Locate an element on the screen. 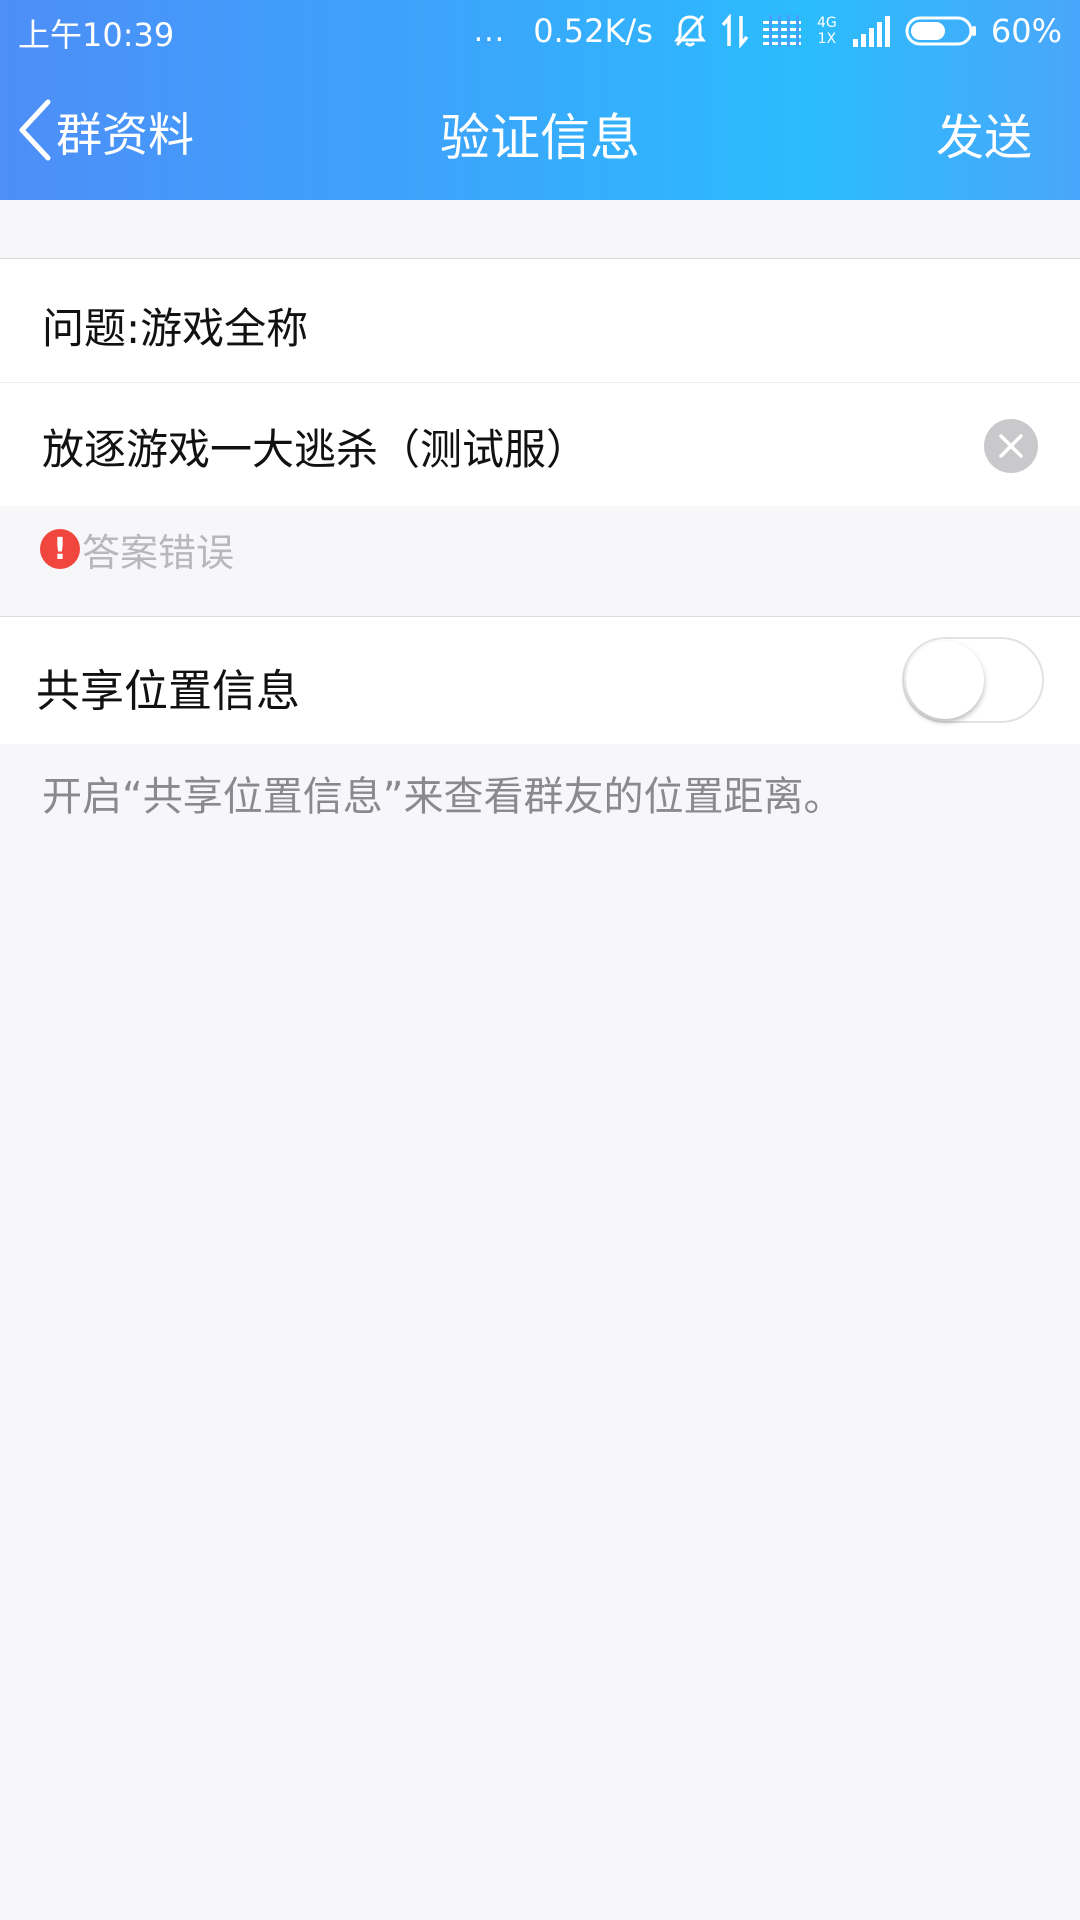 Image resolution: width=1080 pixels, height=1920 pixels. error-message: ! 答案错误 is located at coordinates (137, 550).